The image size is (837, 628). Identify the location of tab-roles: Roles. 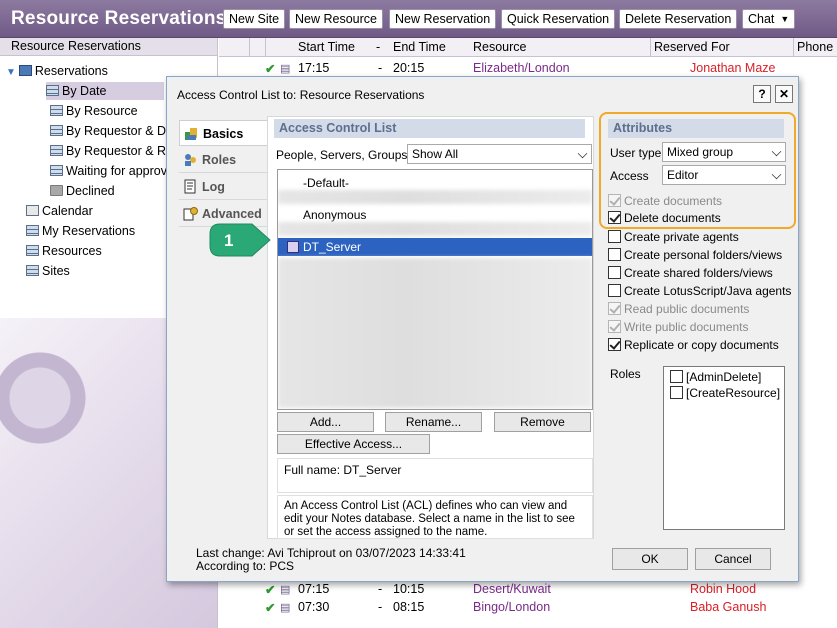
(223, 160).